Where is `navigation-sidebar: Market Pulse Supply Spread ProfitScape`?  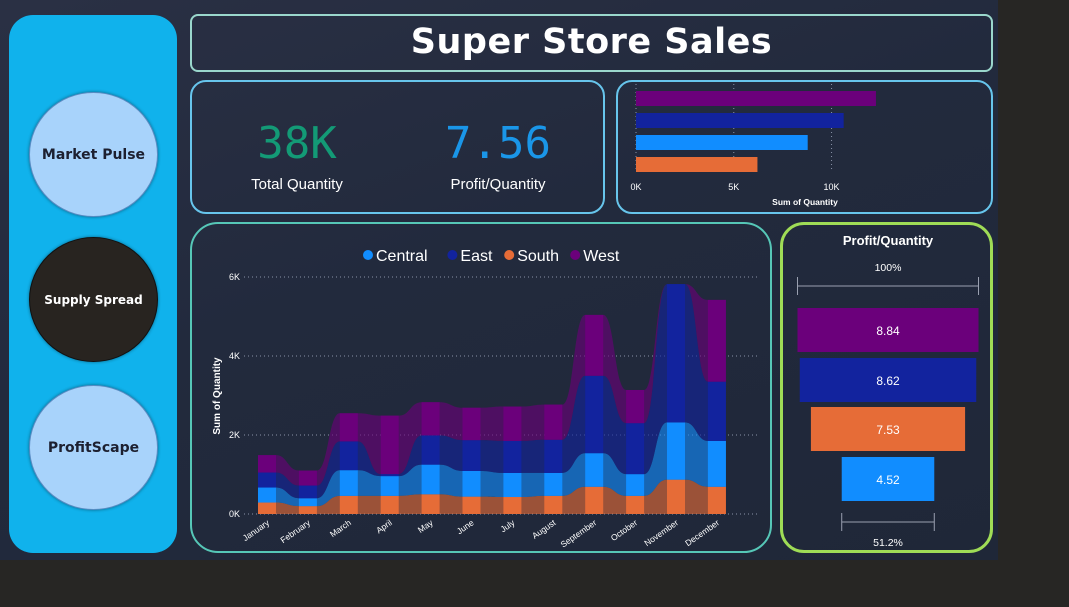
navigation-sidebar: Market Pulse Supply Spread ProfitScape is located at coordinates (93, 284).